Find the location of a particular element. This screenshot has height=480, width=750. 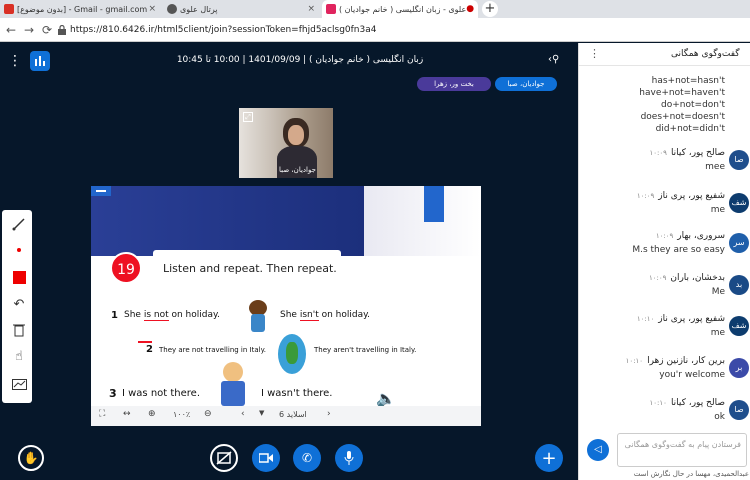

item-number: 2 is located at coordinates (149, 349).